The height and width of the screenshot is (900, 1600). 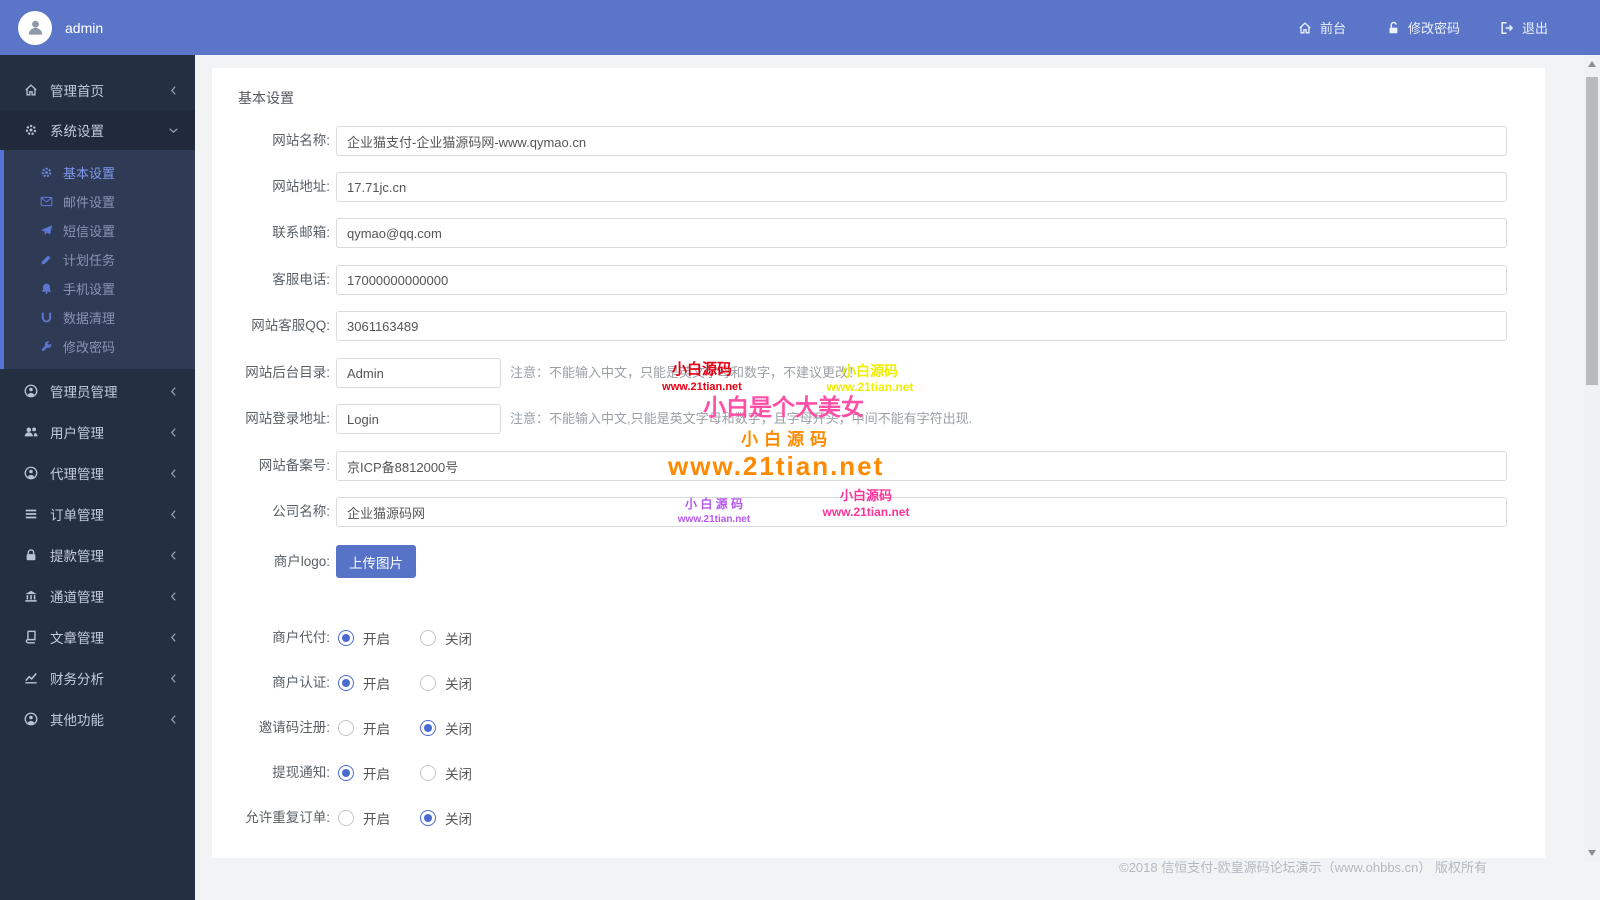 I want to click on topnav-item: 前台, so click(x=1322, y=27).